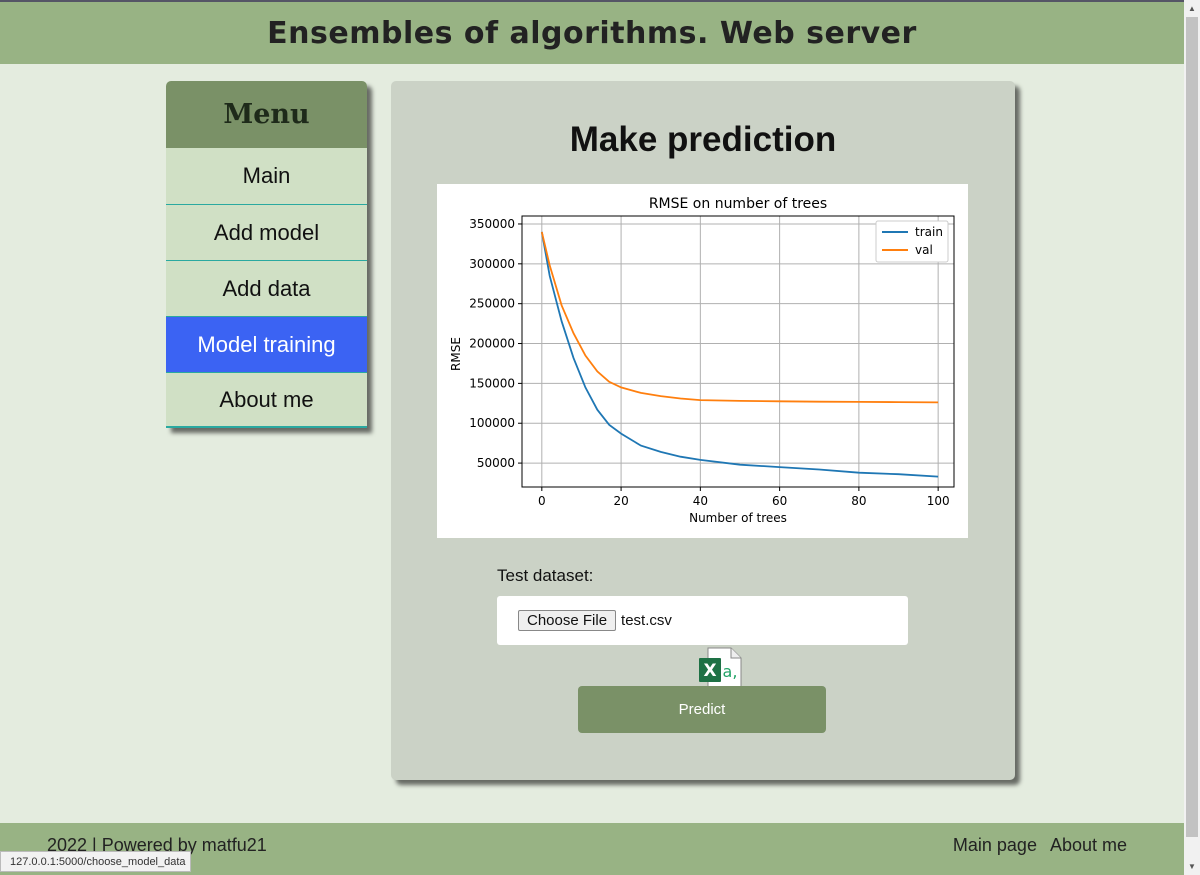 This screenshot has width=1200, height=875. I want to click on x-tick-label: 60, so click(779, 501).